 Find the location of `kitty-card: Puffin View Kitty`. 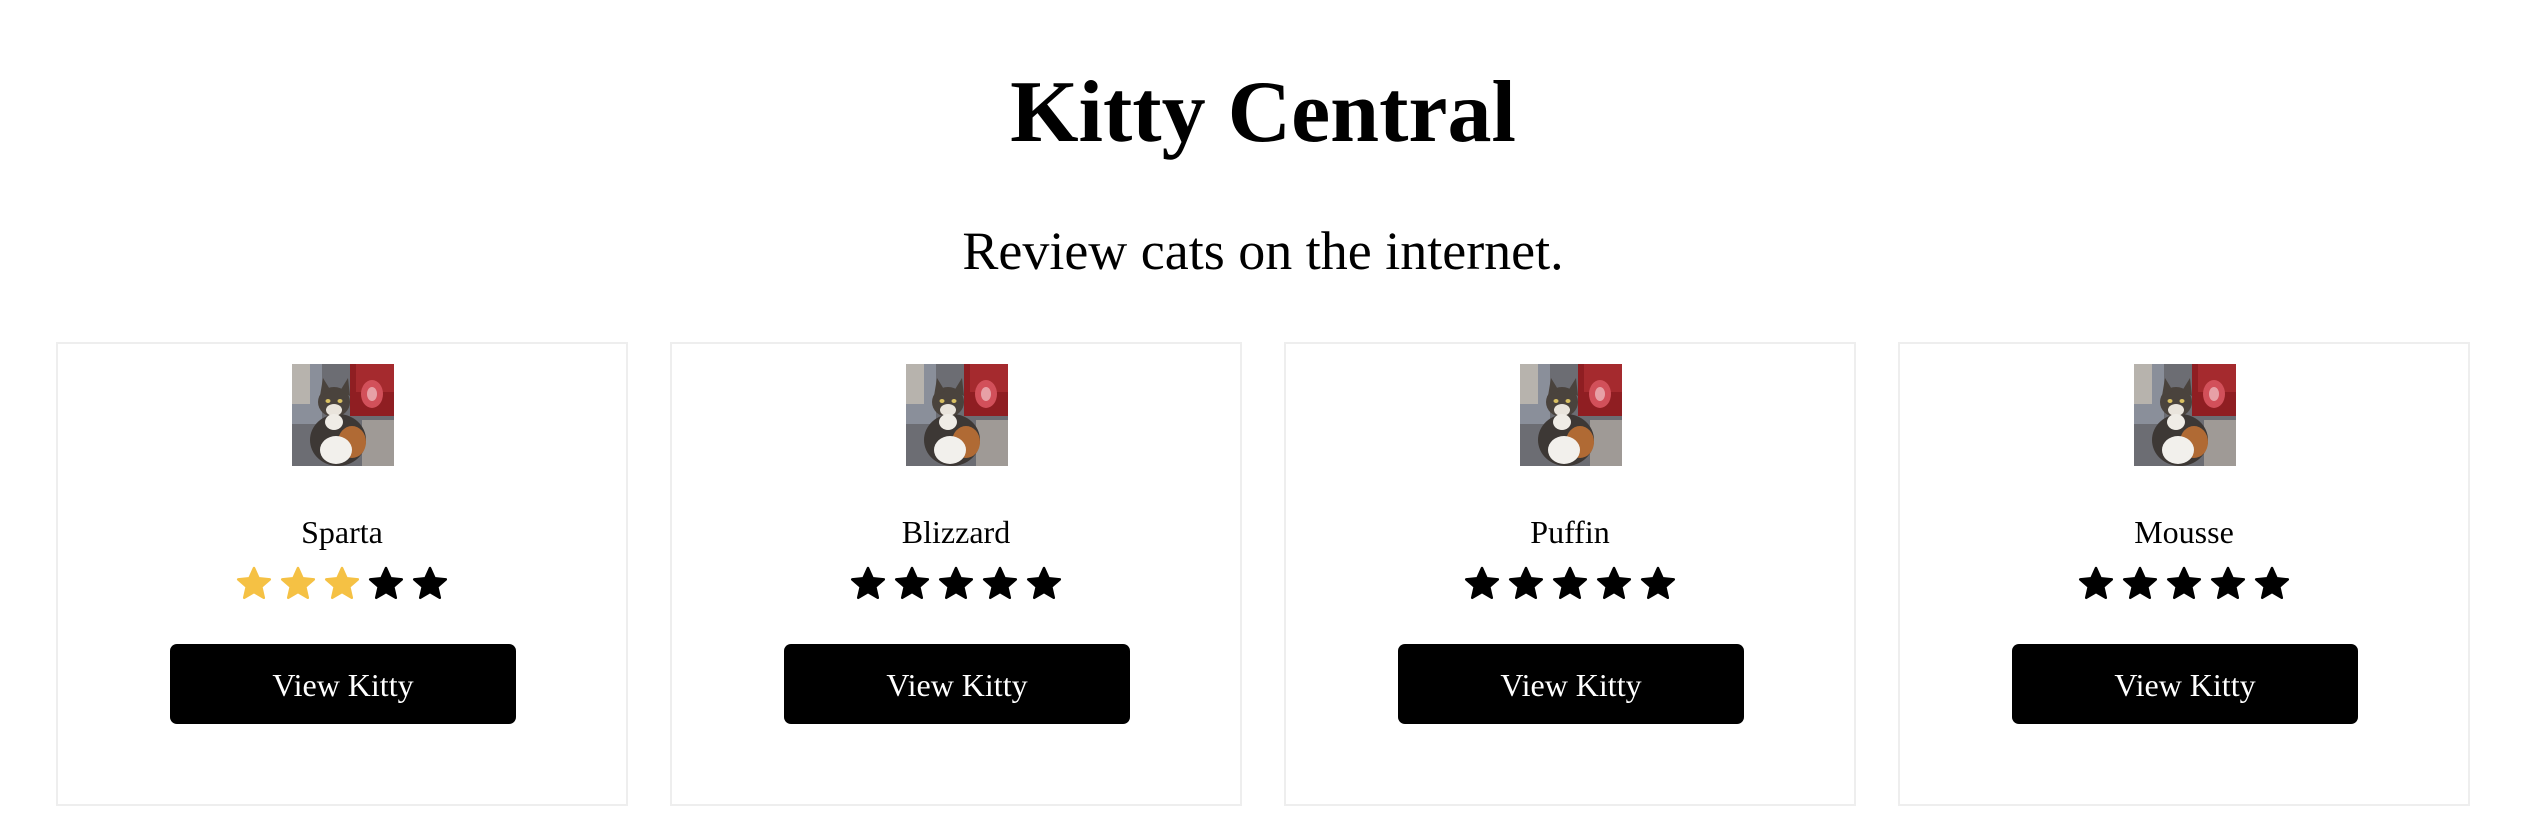

kitty-card: Puffin View Kitty is located at coordinates (1570, 574).